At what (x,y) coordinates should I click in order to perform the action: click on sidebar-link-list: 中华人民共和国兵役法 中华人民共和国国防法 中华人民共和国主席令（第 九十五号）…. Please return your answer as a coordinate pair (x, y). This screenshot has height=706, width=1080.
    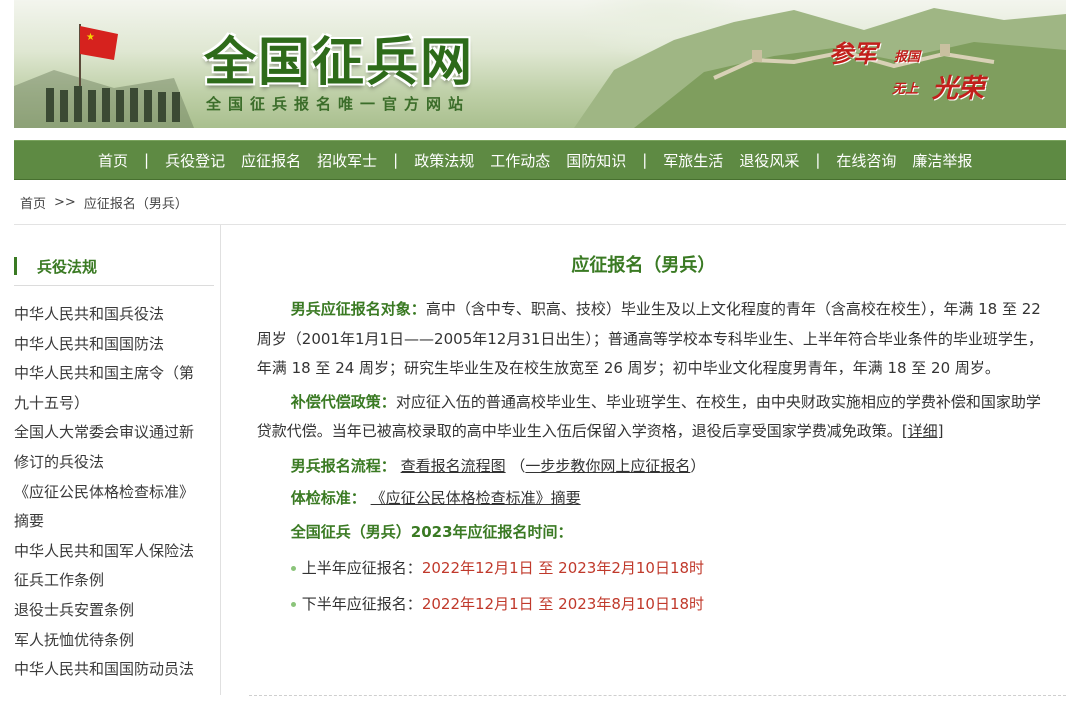
    Looking at the image, I should click on (117, 492).